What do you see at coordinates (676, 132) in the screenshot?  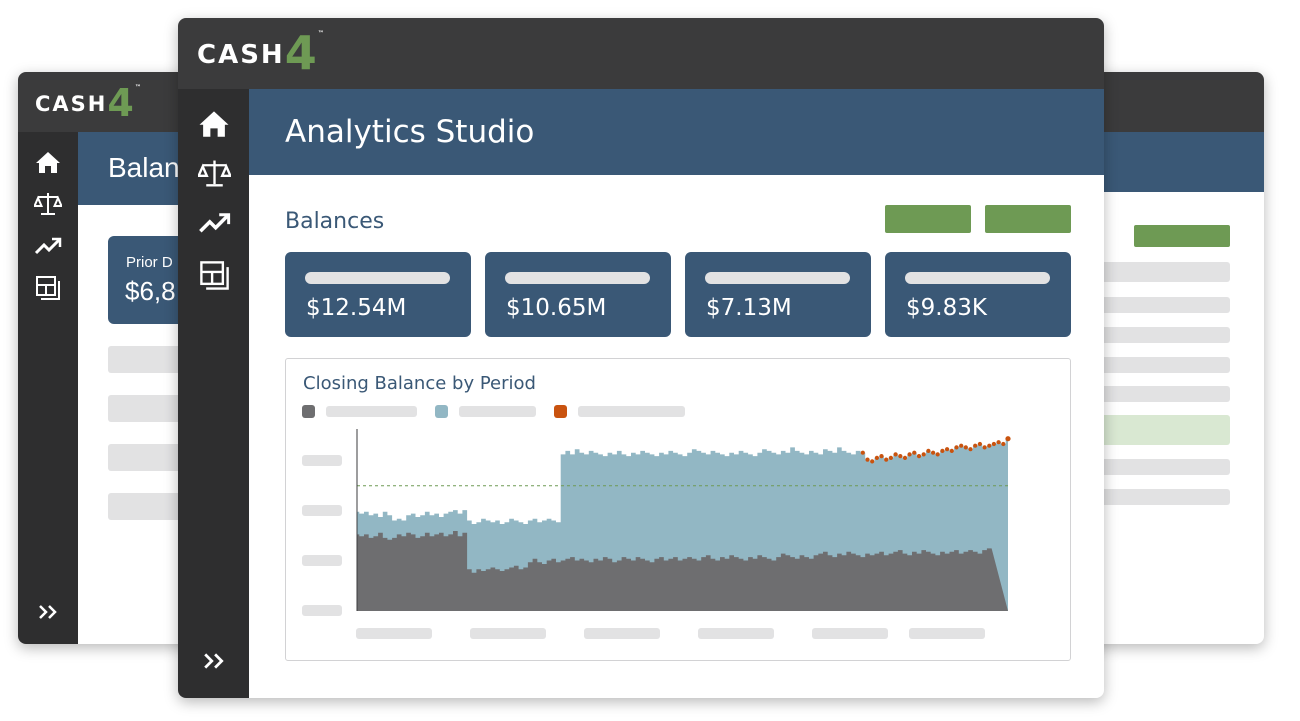 I see `page-header: Analytics Studio` at bounding box center [676, 132].